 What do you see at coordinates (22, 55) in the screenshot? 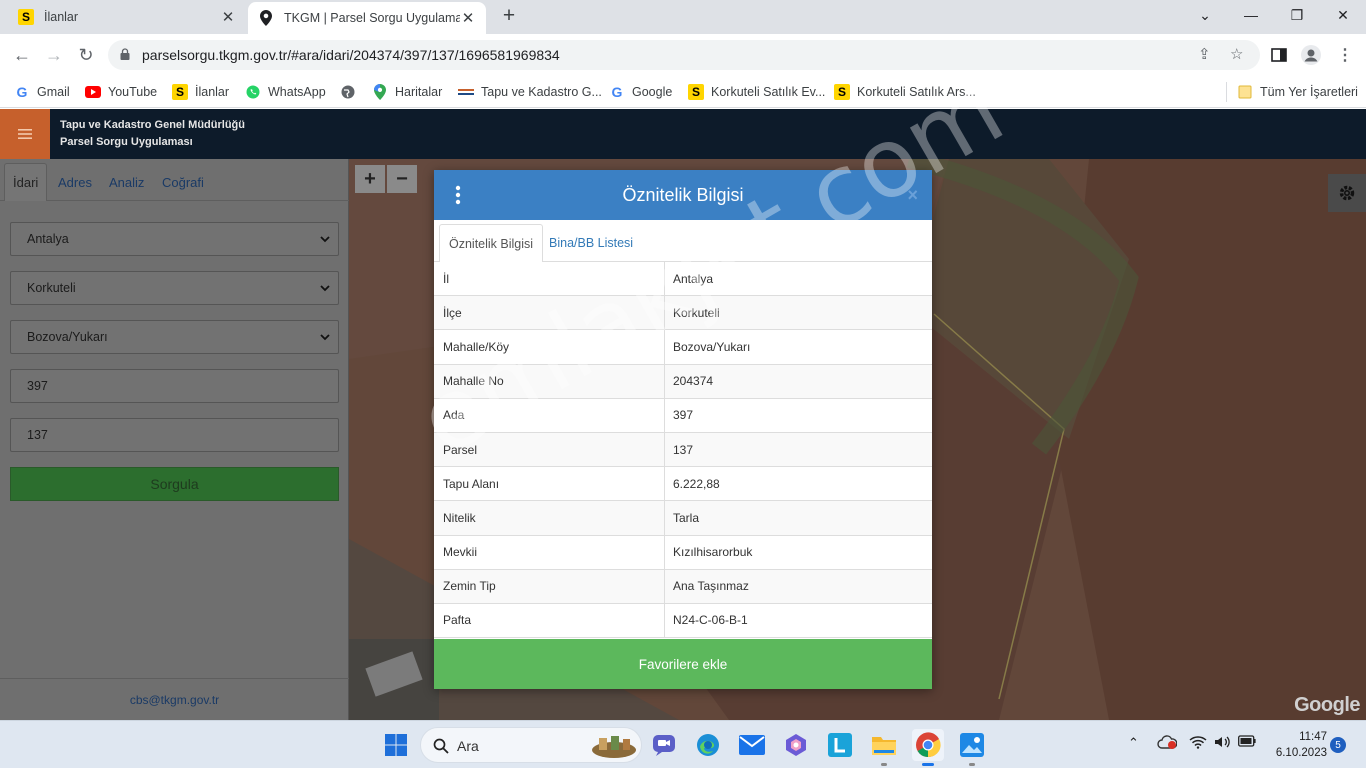
I see `back-icon: ←` at bounding box center [22, 55].